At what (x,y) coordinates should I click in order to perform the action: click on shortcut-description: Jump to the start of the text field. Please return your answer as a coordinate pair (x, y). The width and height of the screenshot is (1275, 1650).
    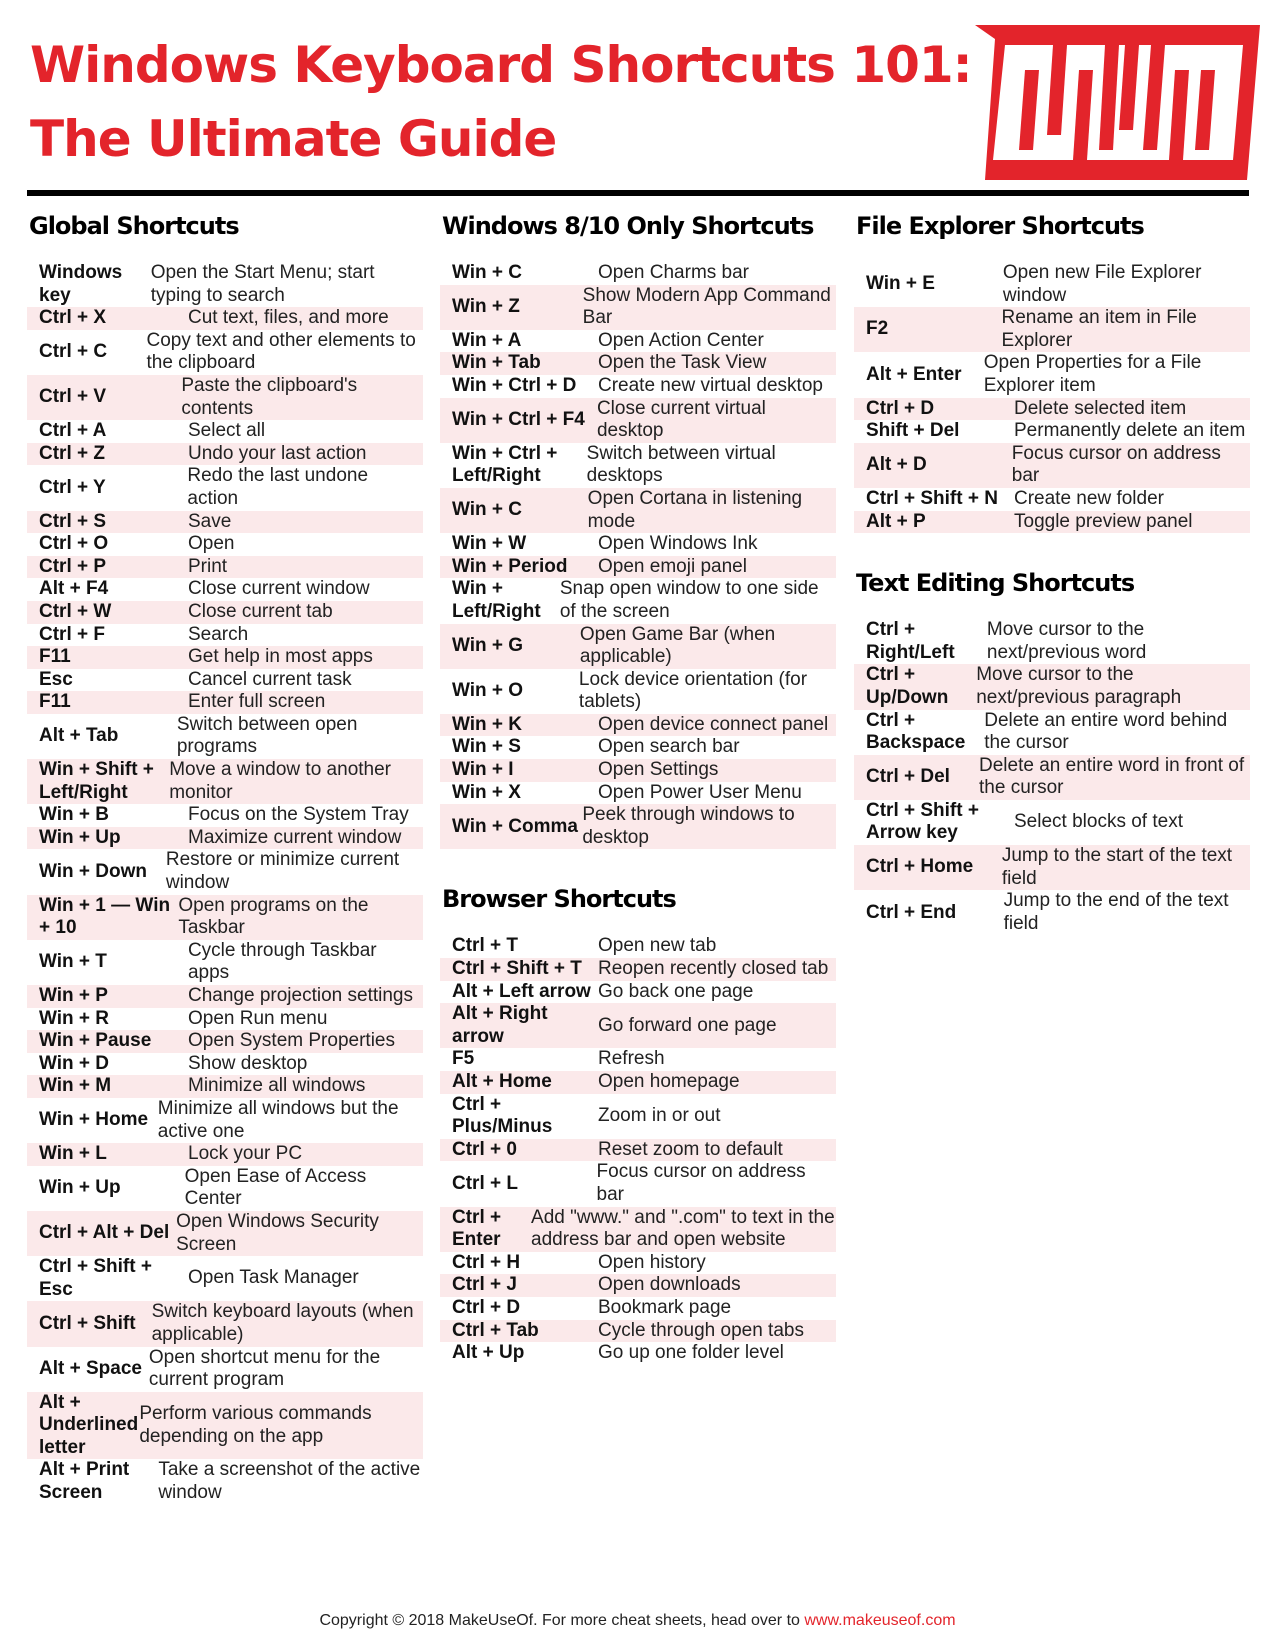
    Looking at the image, I should click on (1117, 867).